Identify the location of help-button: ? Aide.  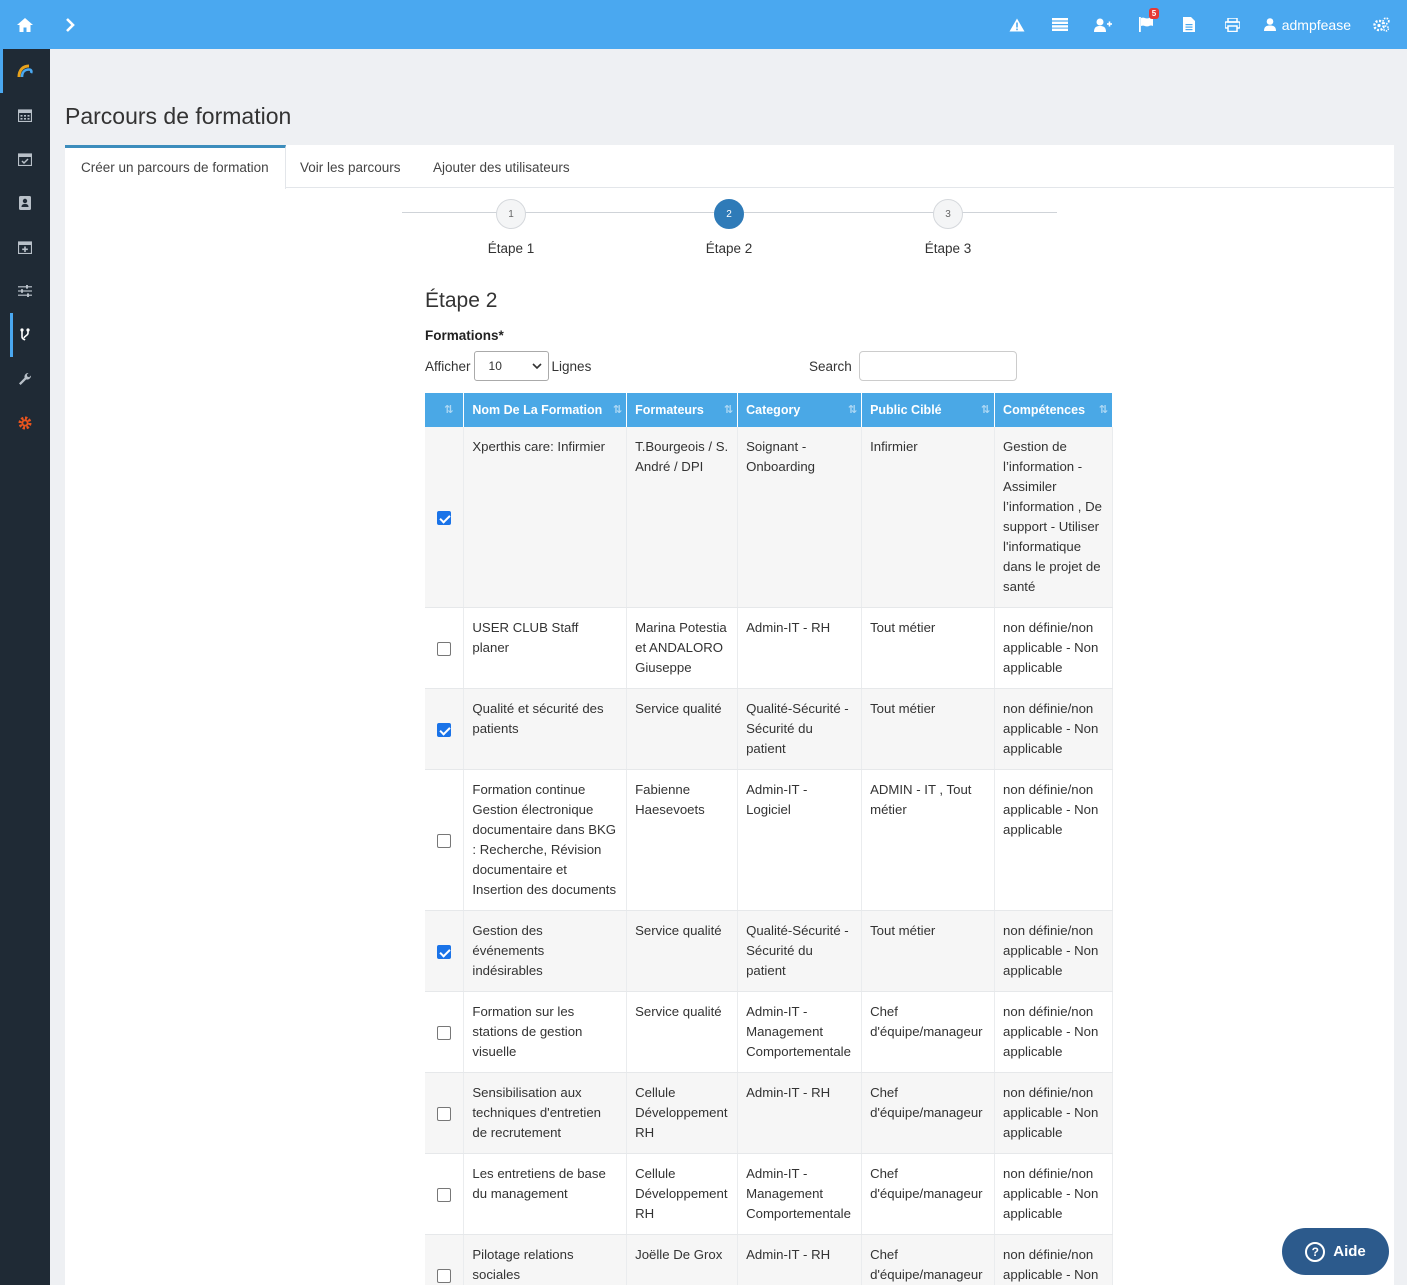
(1335, 1251).